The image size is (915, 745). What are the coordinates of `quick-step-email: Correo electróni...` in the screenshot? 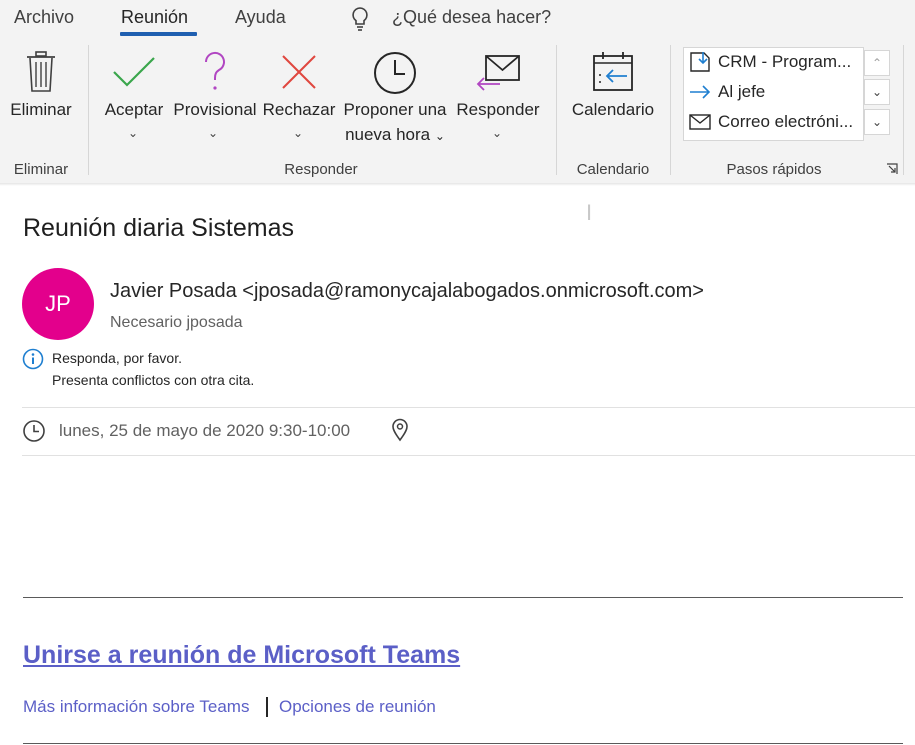 It's located at (773, 123).